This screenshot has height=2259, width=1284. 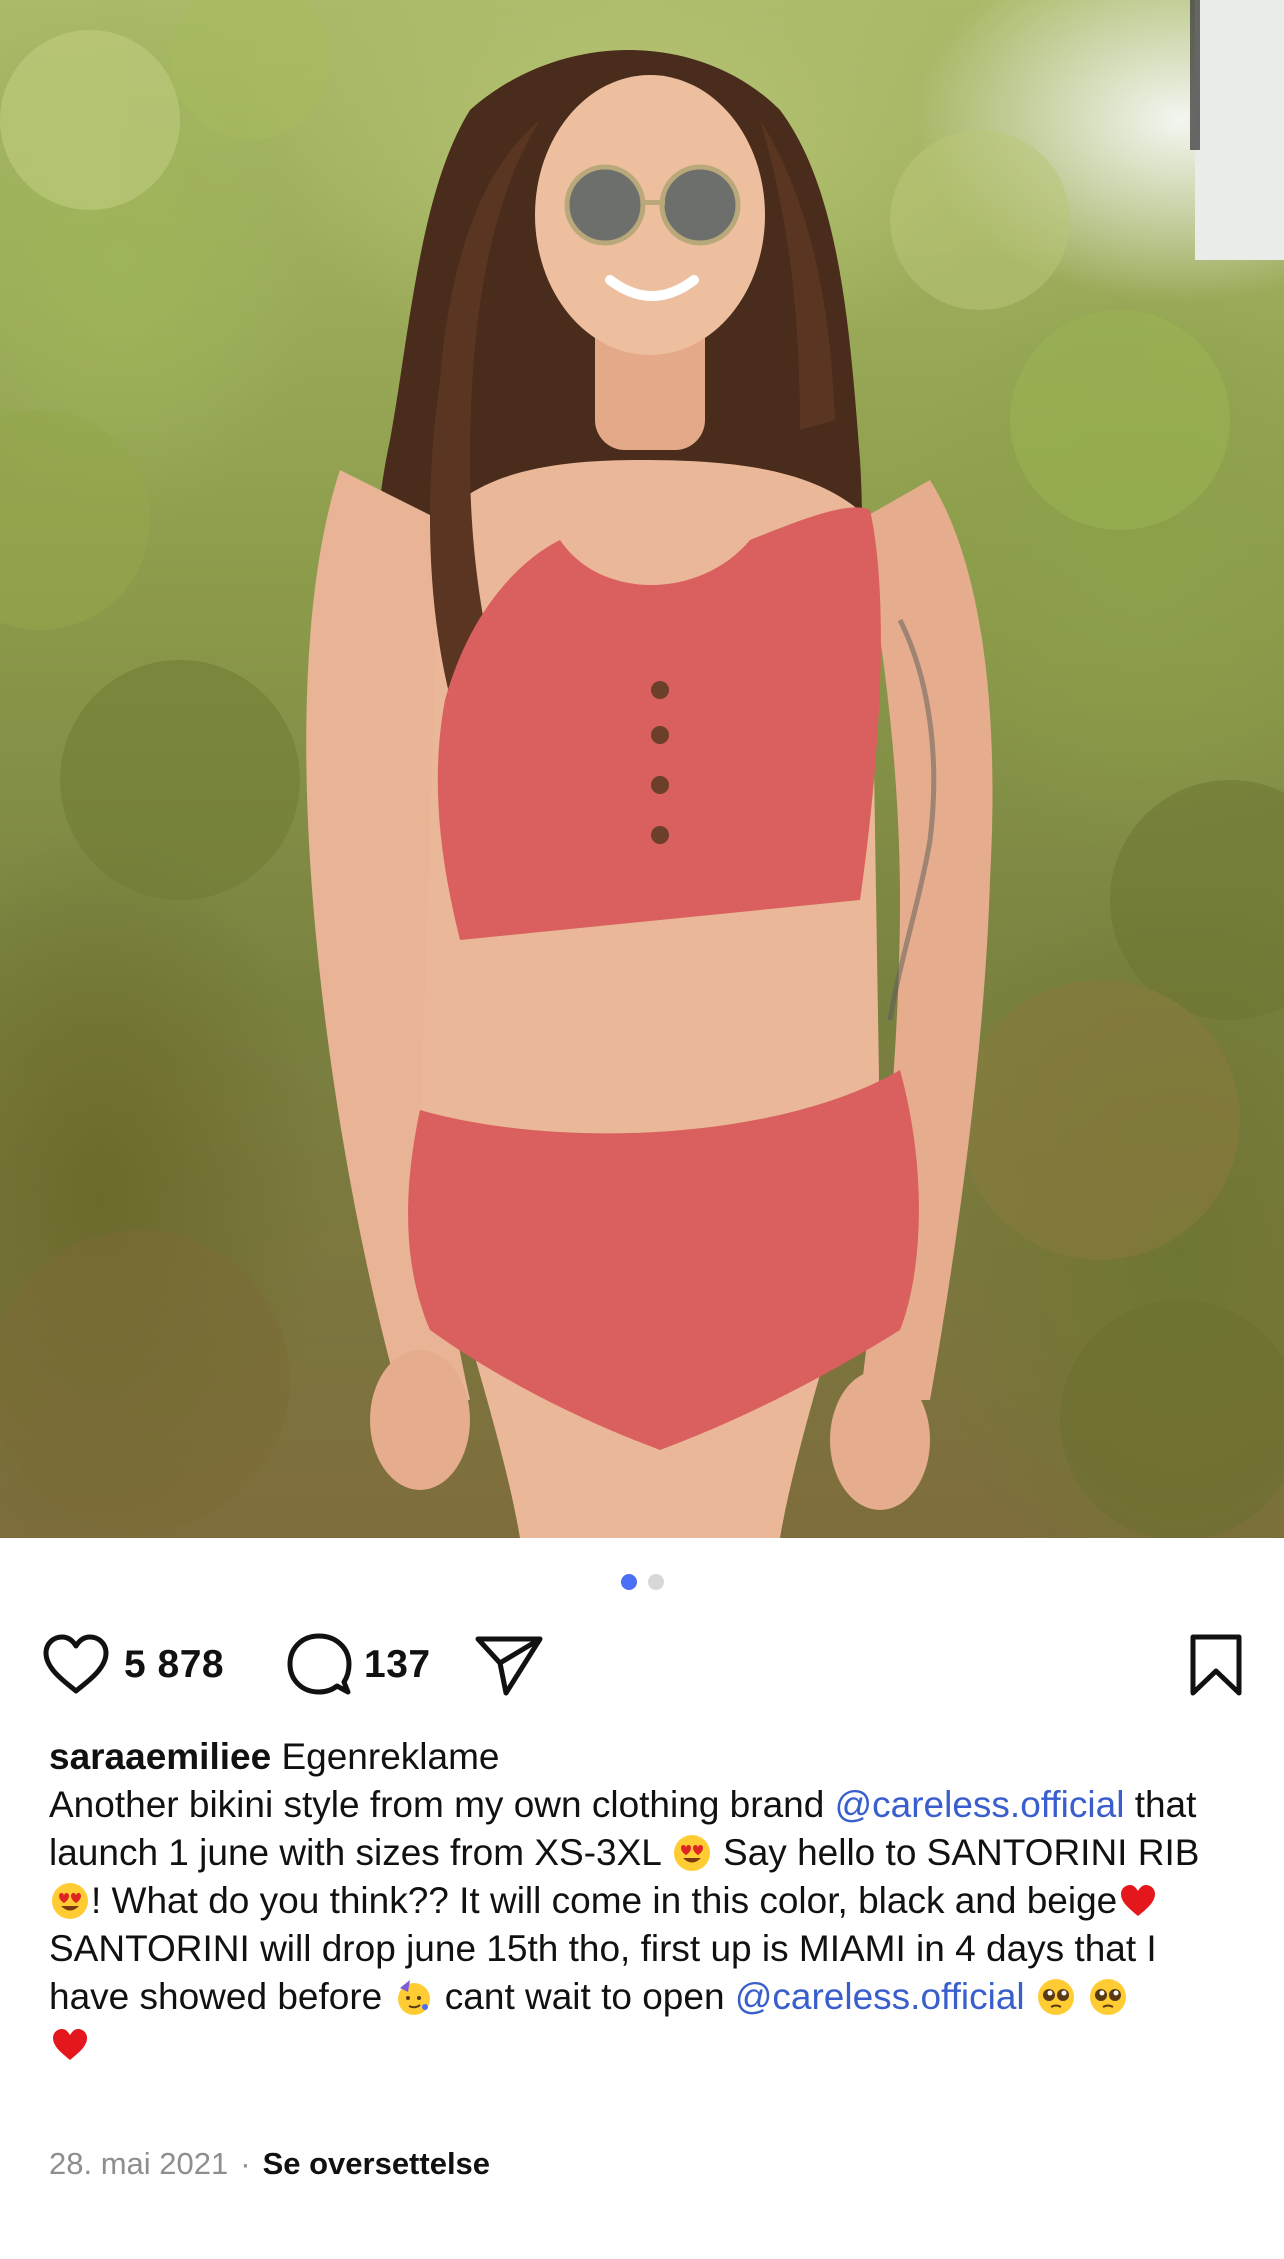 What do you see at coordinates (956, 1852) in the screenshot?
I see `caption-text: Say hello to SANTORINI RIB` at bounding box center [956, 1852].